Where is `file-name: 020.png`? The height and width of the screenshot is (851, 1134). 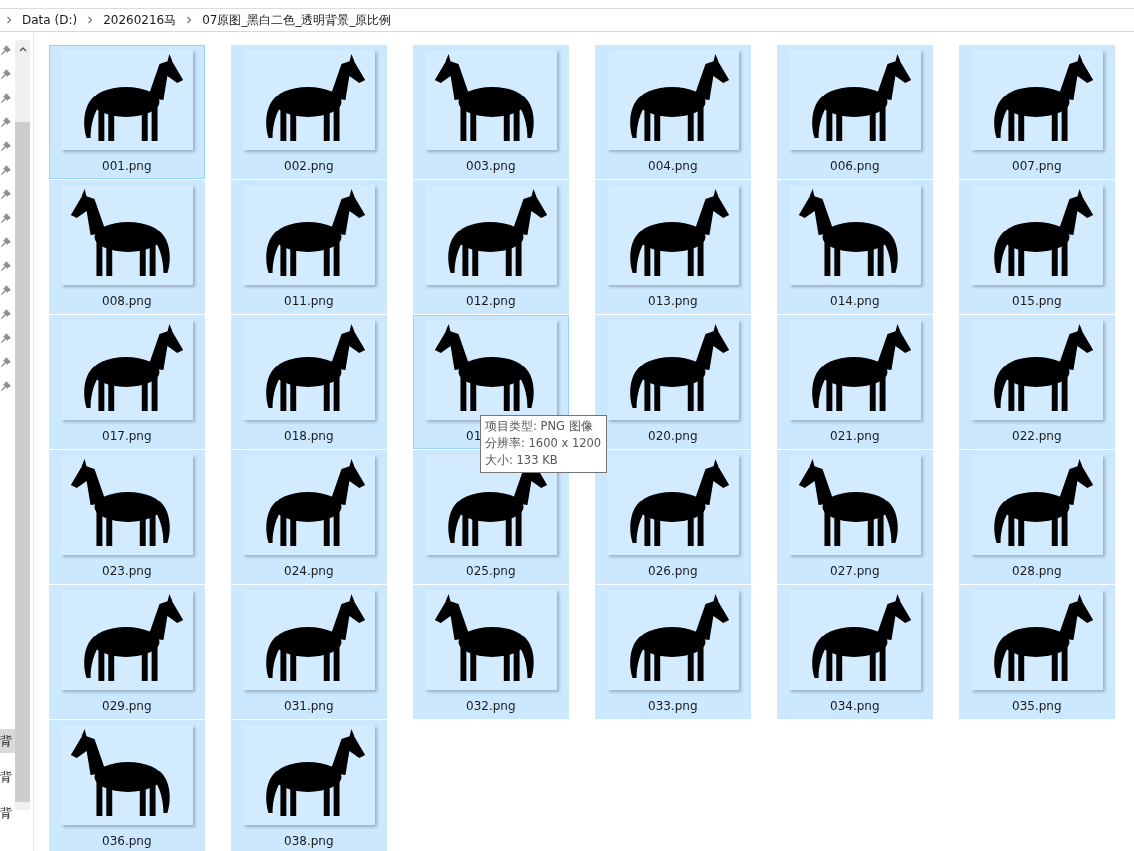
file-name: 020.png is located at coordinates (673, 436).